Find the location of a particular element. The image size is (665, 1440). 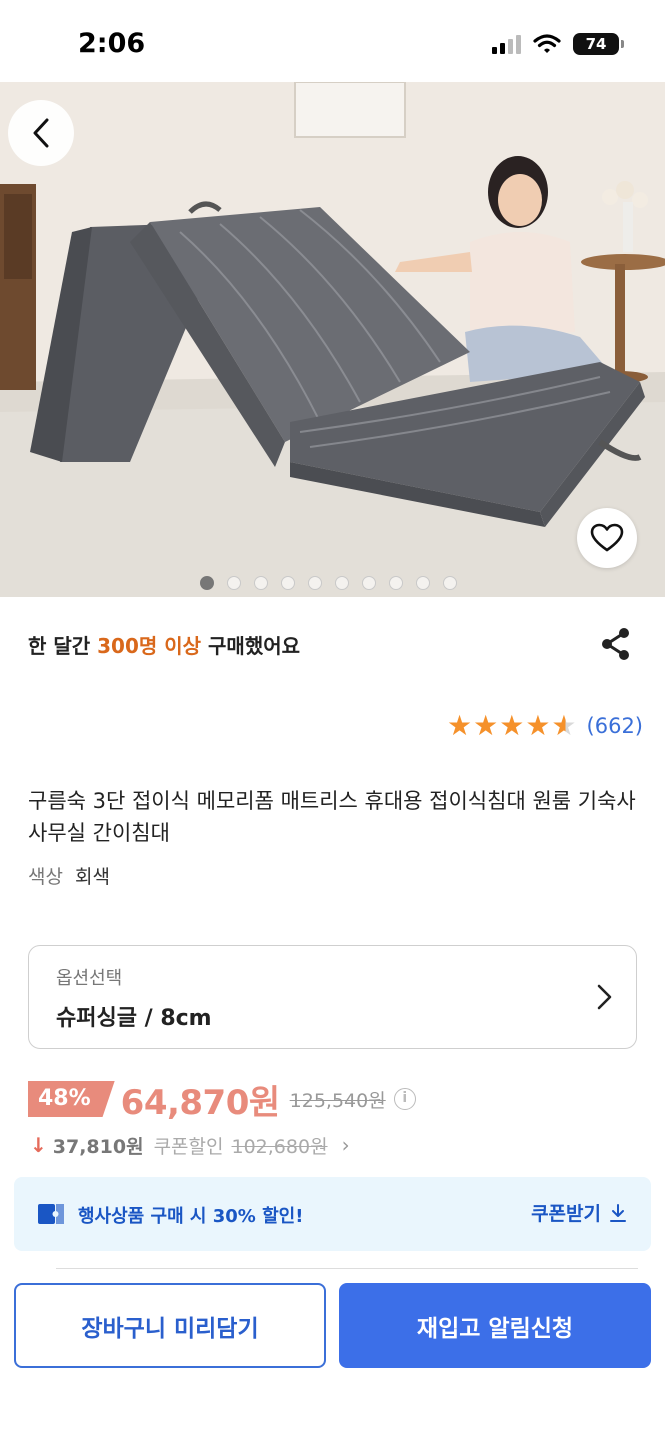

price-row: 48% 64,870원 125,540원 i is located at coordinates (222, 1100).